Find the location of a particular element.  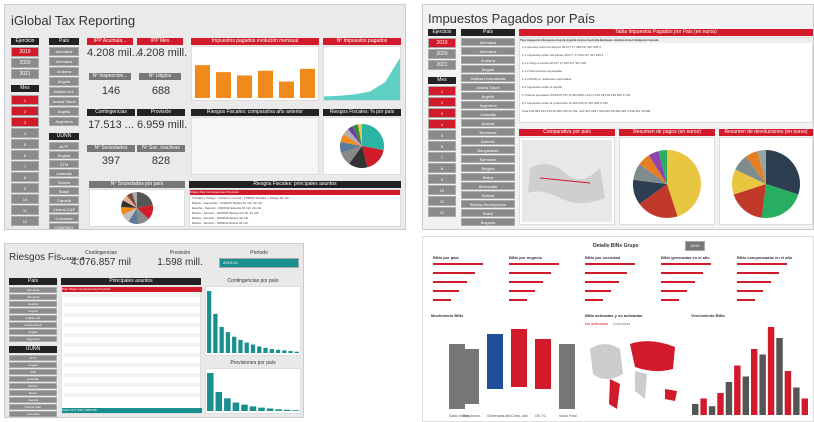

page-title: Impuestos Pagados por País is located at coordinates (511, 18).